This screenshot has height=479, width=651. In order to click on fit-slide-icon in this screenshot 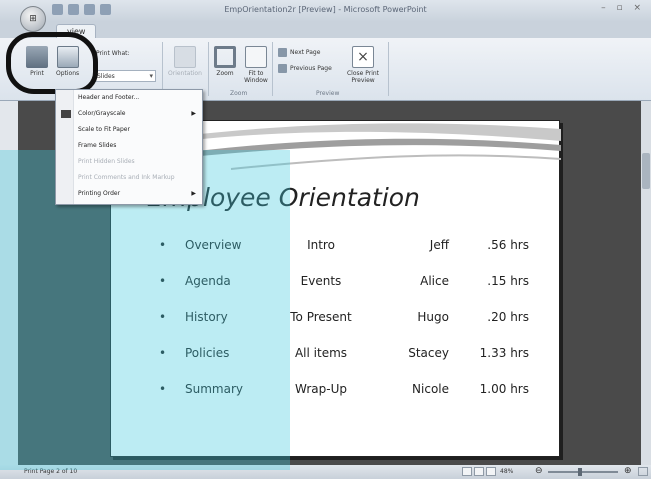, I will do `click(643, 471)`.